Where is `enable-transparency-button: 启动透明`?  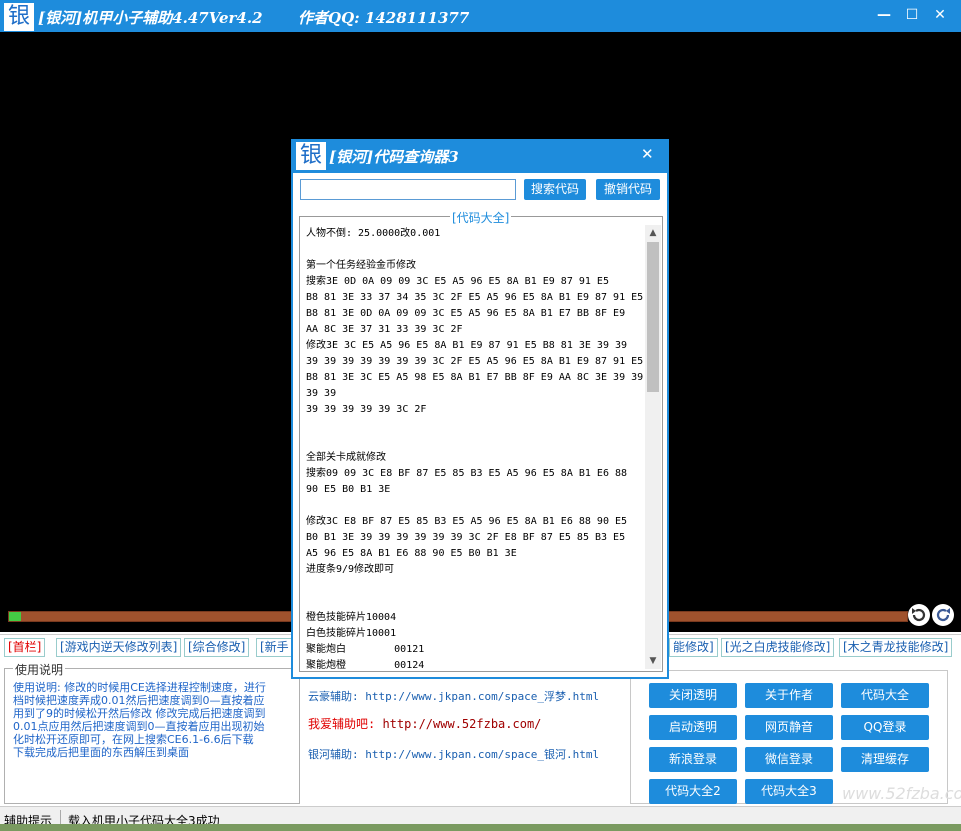 enable-transparency-button: 启动透明 is located at coordinates (693, 727).